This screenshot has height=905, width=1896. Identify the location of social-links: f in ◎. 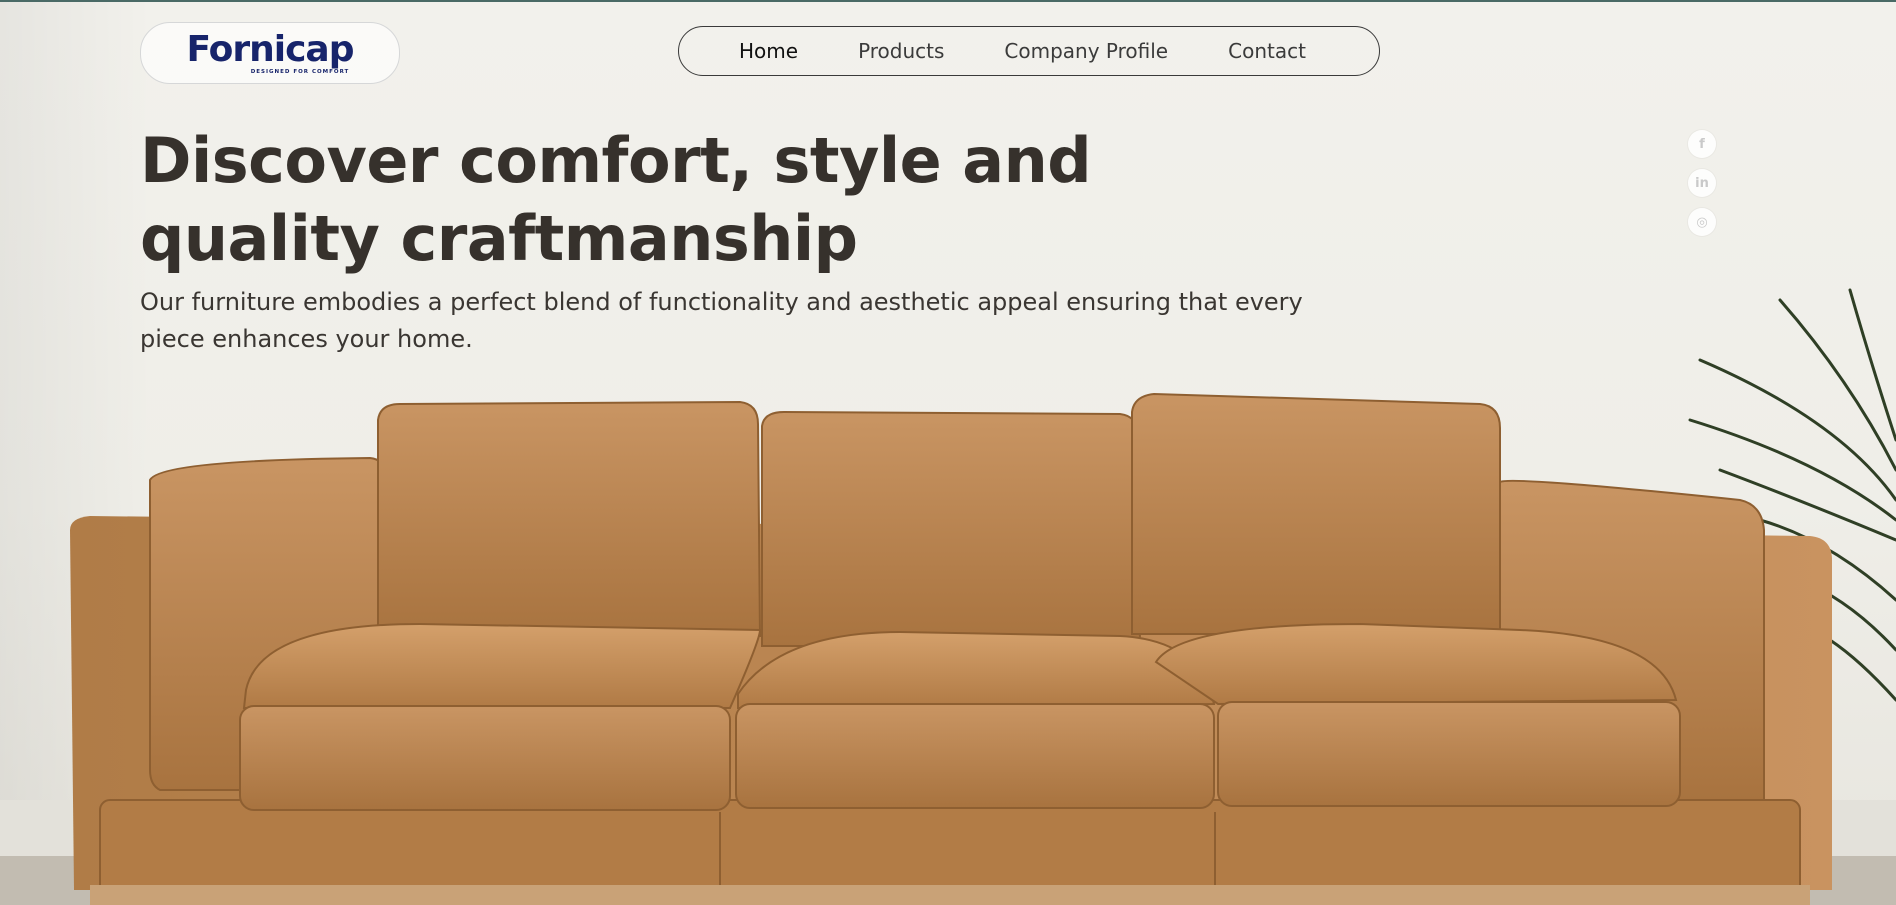
(1702, 188).